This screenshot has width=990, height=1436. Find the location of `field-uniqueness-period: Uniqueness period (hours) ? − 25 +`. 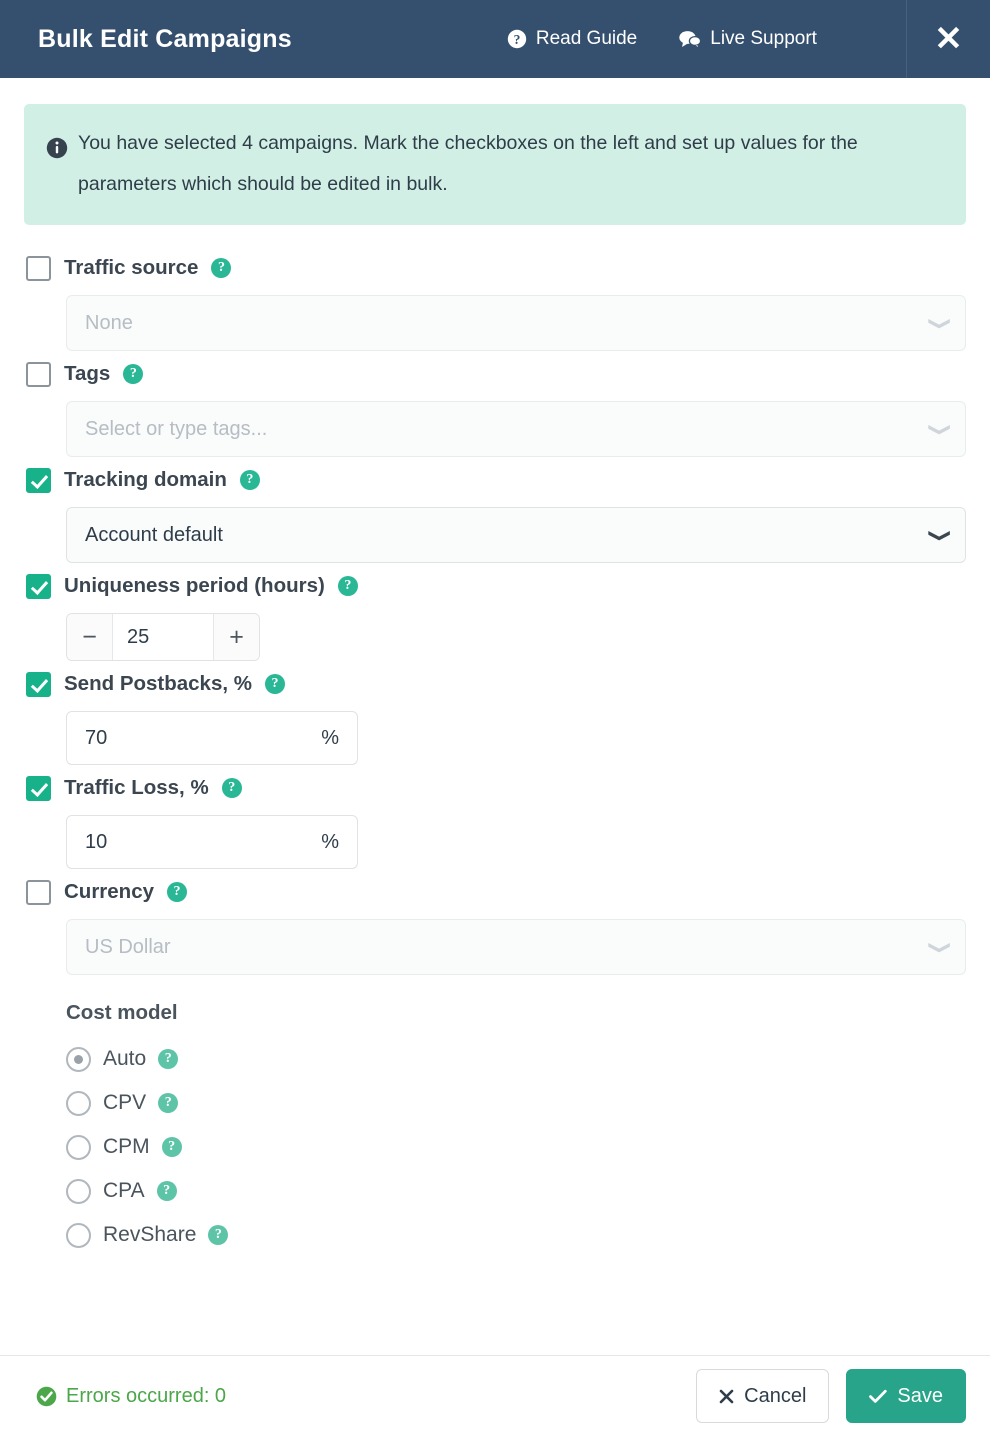

field-uniqueness-period: Uniqueness period (hours) ? − 25 + is located at coordinates (495, 614).